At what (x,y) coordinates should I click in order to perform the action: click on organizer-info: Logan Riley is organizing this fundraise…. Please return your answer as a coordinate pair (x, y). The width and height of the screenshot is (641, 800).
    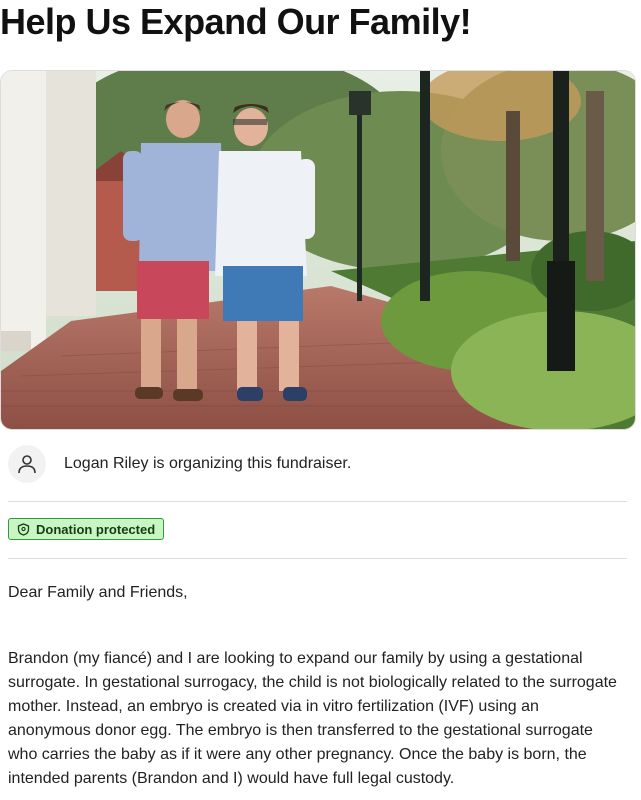
    Looking at the image, I should click on (179, 464).